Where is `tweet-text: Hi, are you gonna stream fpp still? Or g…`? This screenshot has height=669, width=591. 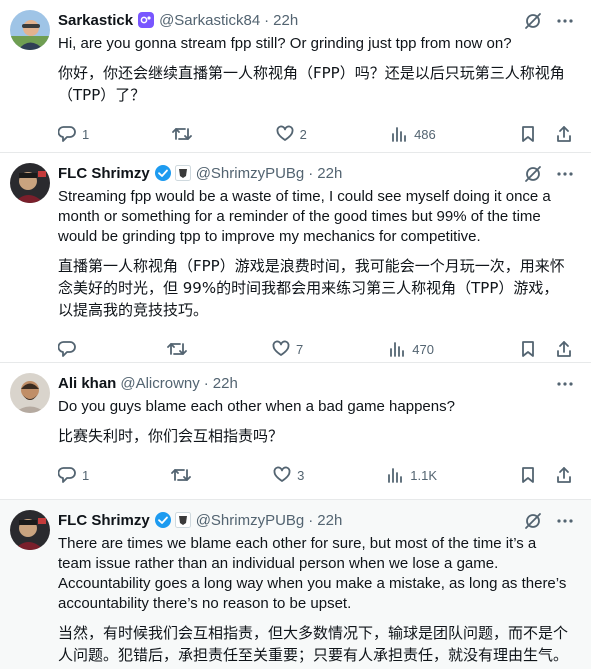 tweet-text: Hi, are you gonna stream fpp still? Or g… is located at coordinates (285, 43).